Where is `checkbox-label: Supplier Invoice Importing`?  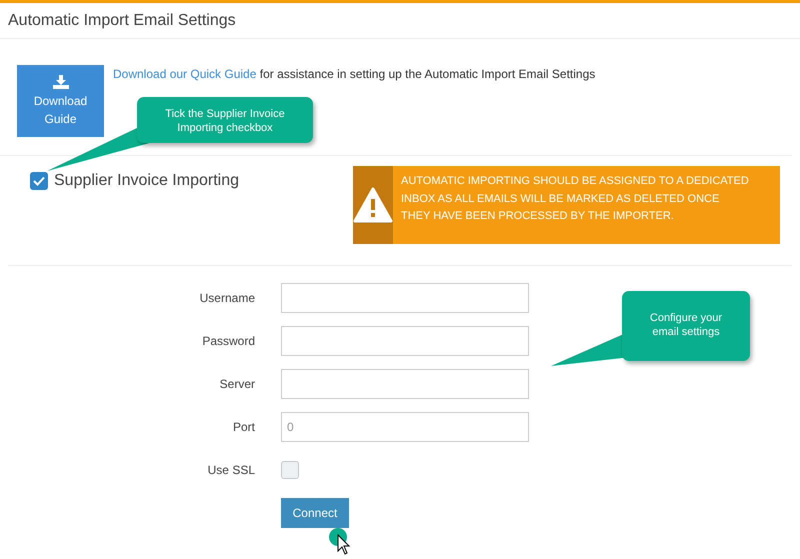 checkbox-label: Supplier Invoice Importing is located at coordinates (146, 181).